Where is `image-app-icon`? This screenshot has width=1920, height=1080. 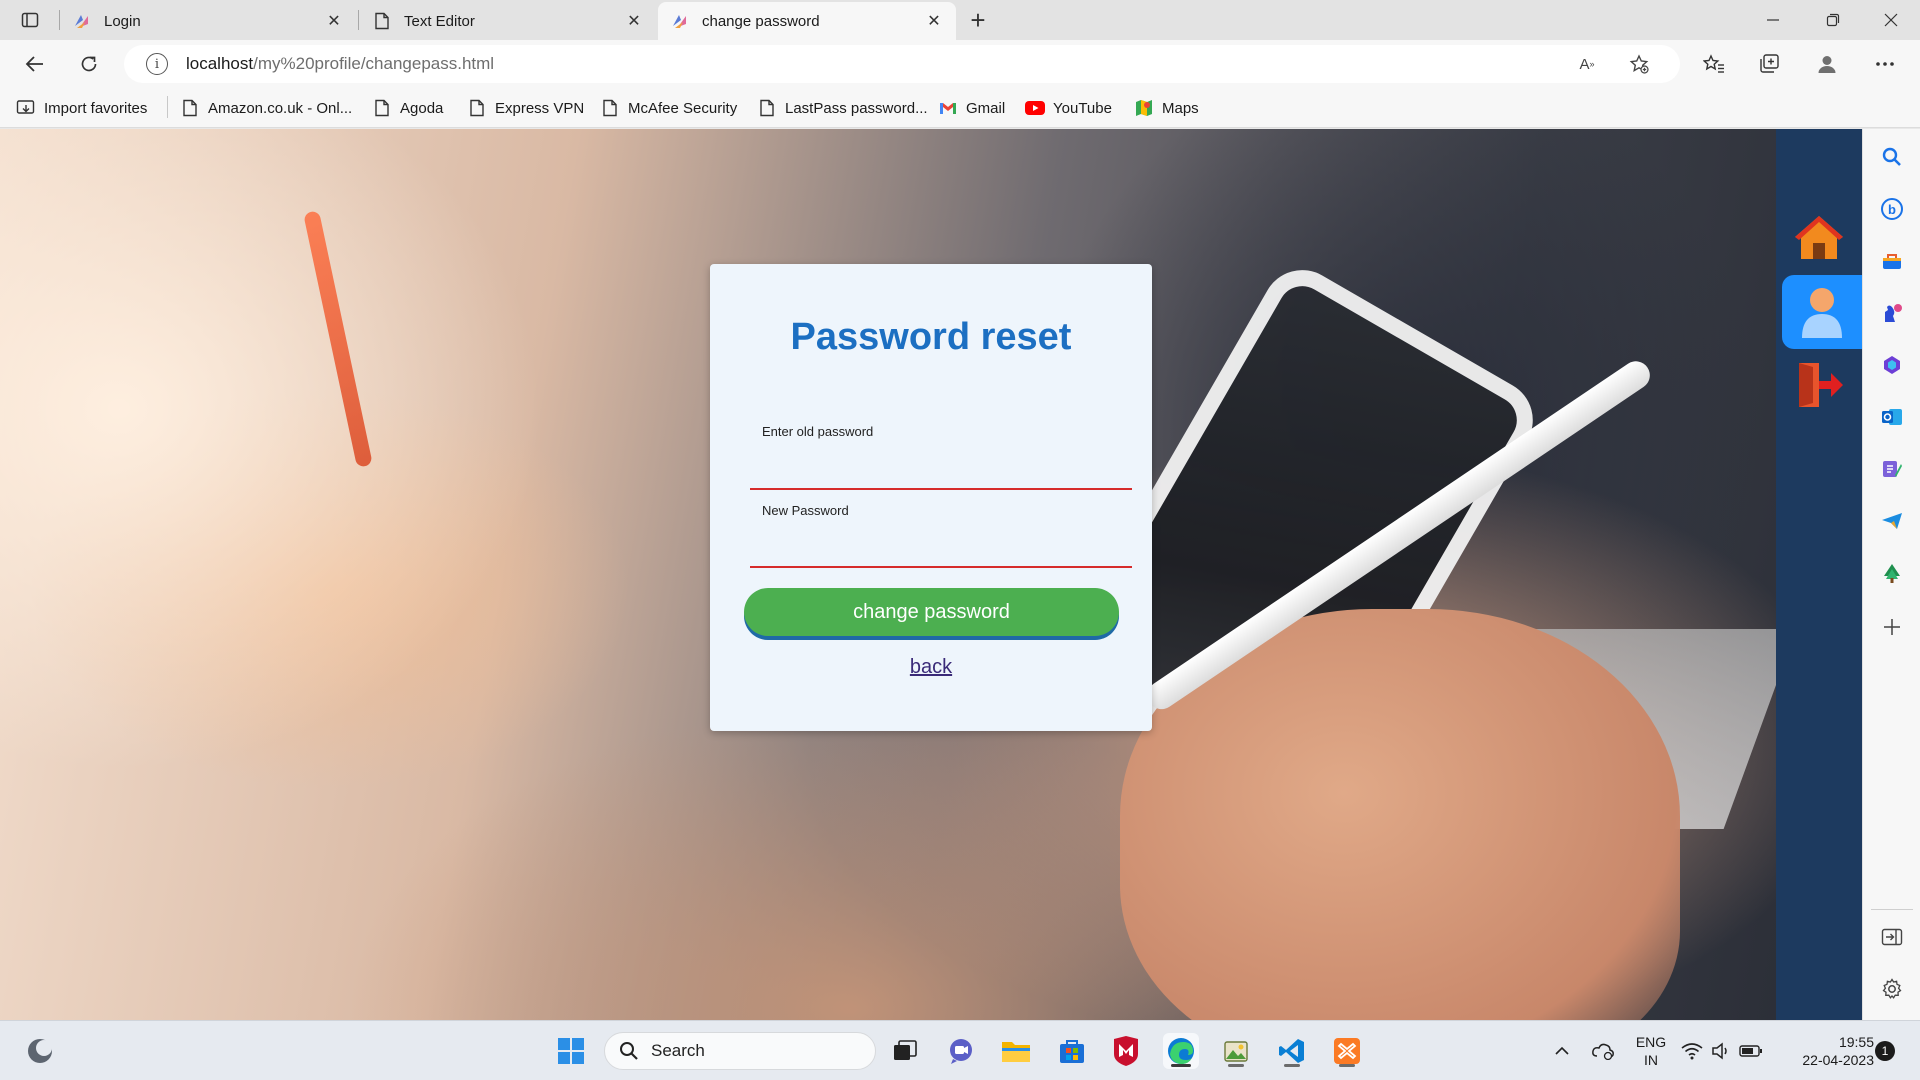 image-app-icon is located at coordinates (1236, 1051).